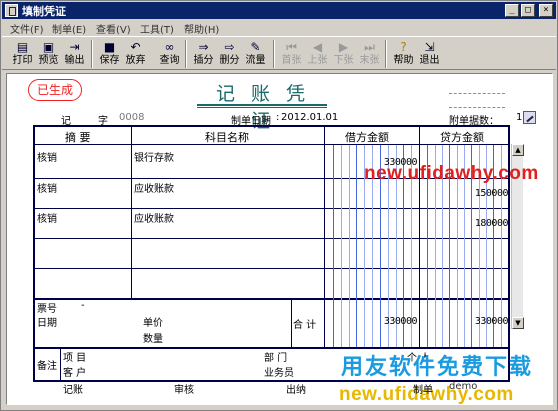 The image size is (558, 411). Describe the element at coordinates (109, 47) in the screenshot. I see `save-icon: ■` at that location.